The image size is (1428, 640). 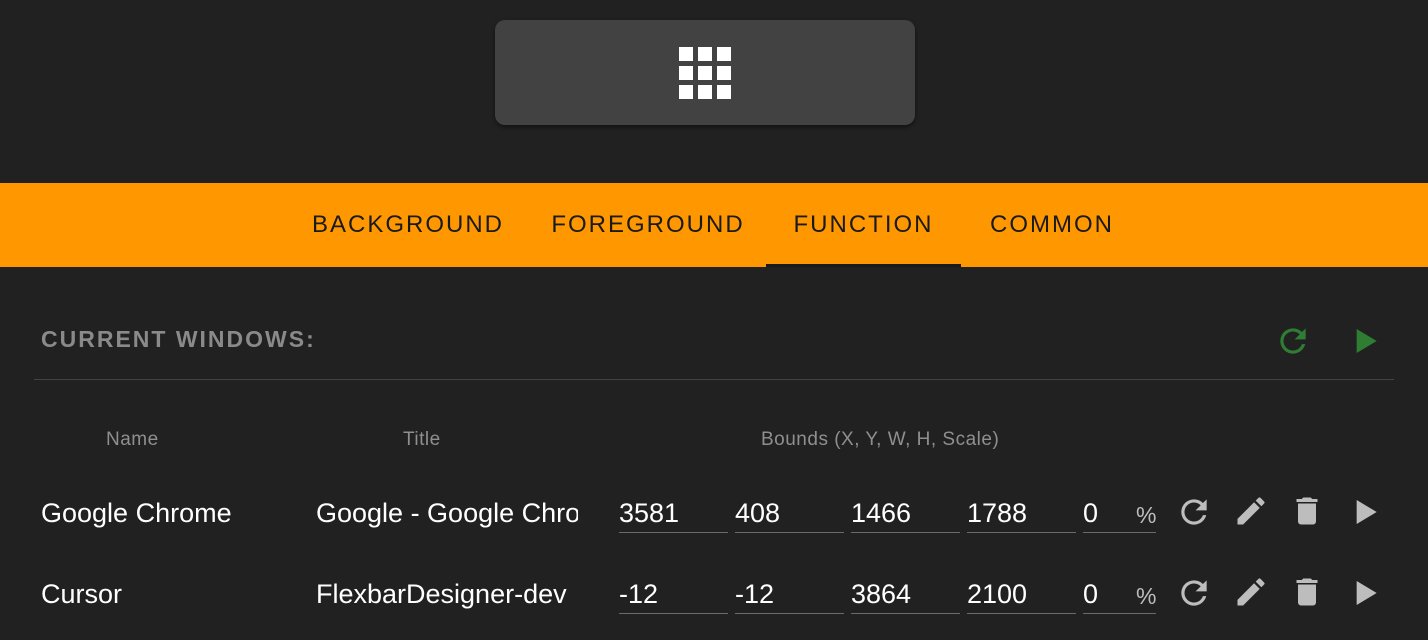 I want to click on bounds-x-field: 3581, so click(x=673, y=513).